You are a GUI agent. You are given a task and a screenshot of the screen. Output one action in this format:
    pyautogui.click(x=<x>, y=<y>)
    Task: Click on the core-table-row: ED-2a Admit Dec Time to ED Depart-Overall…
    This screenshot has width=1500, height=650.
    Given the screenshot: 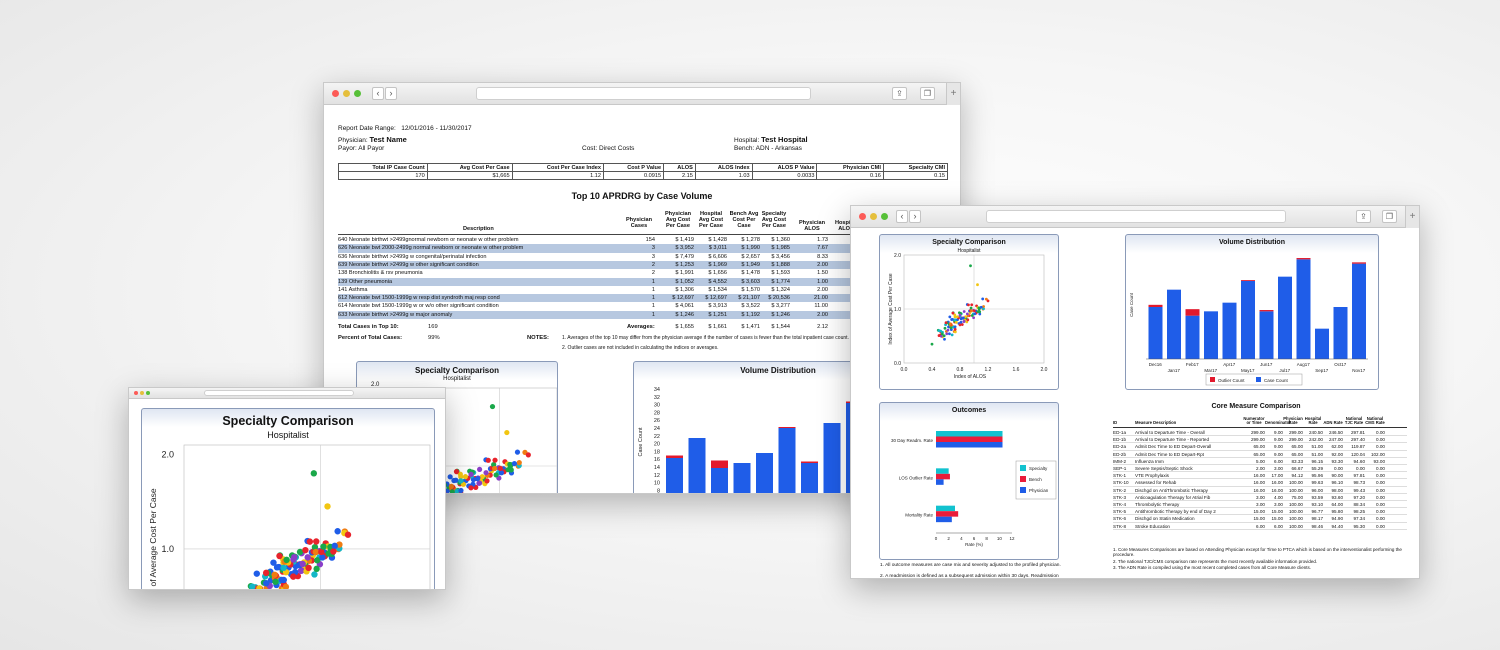 What is the action you would take?
    pyautogui.click(x=1260, y=447)
    